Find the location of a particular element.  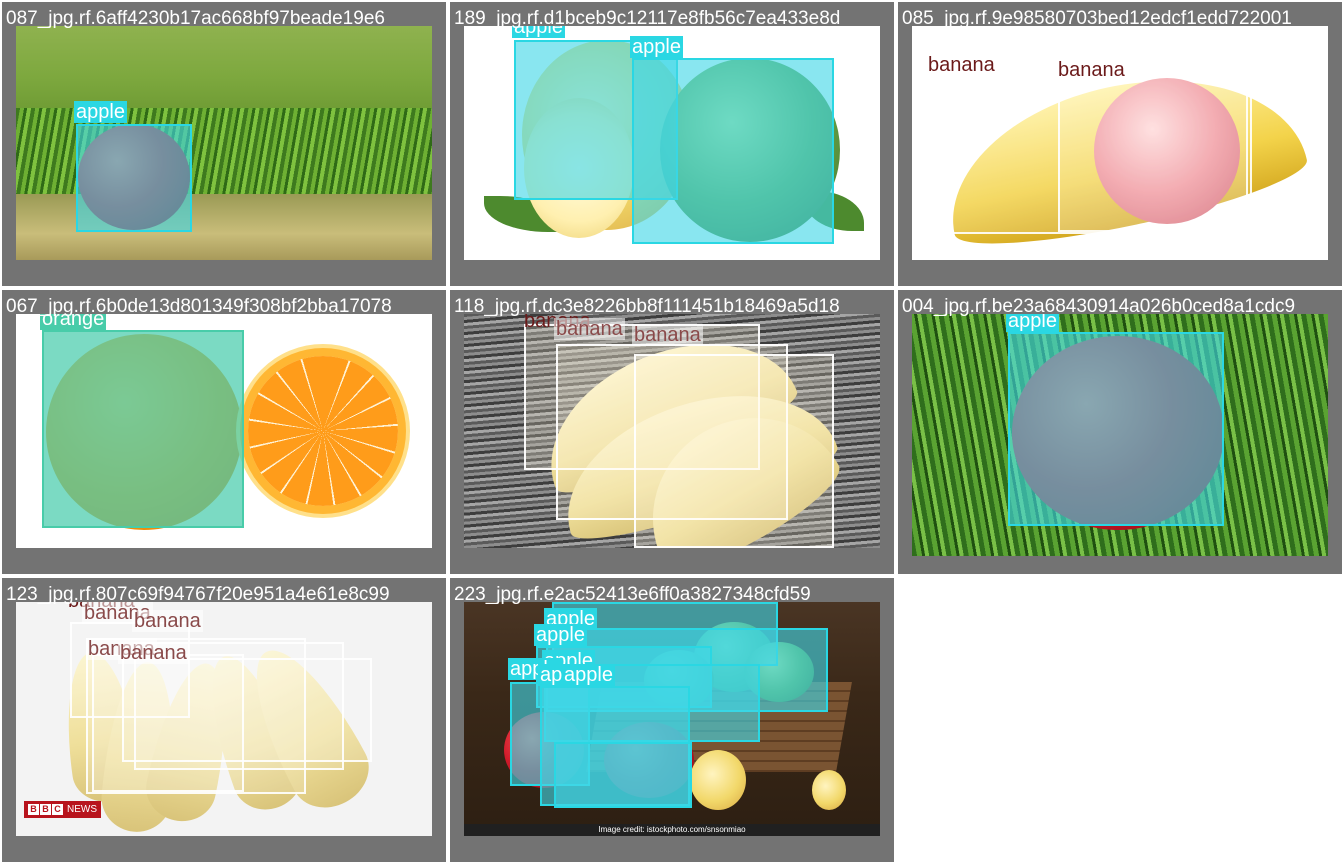

tile-filename: 085_jpg.rf.9e98580703bed12edcf1edd722001 is located at coordinates (1097, 18).